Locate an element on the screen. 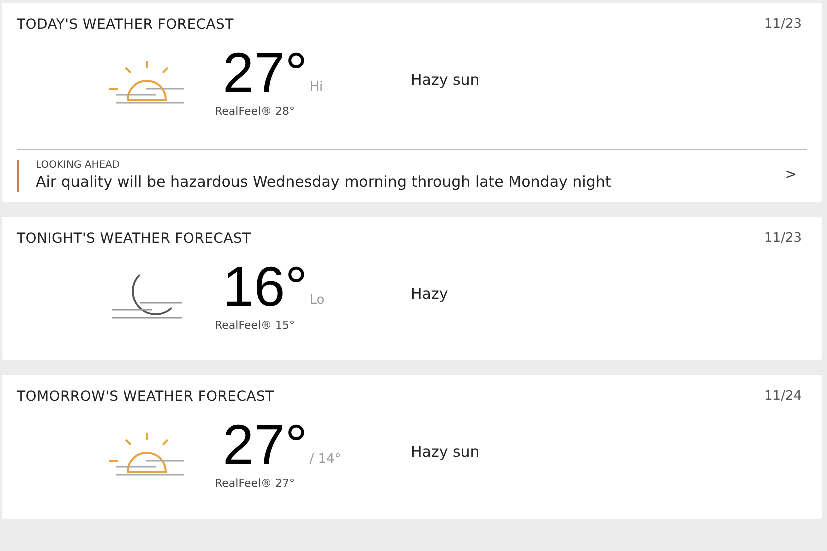 The width and height of the screenshot is (827, 551). temperature-label: Hi is located at coordinates (317, 87).